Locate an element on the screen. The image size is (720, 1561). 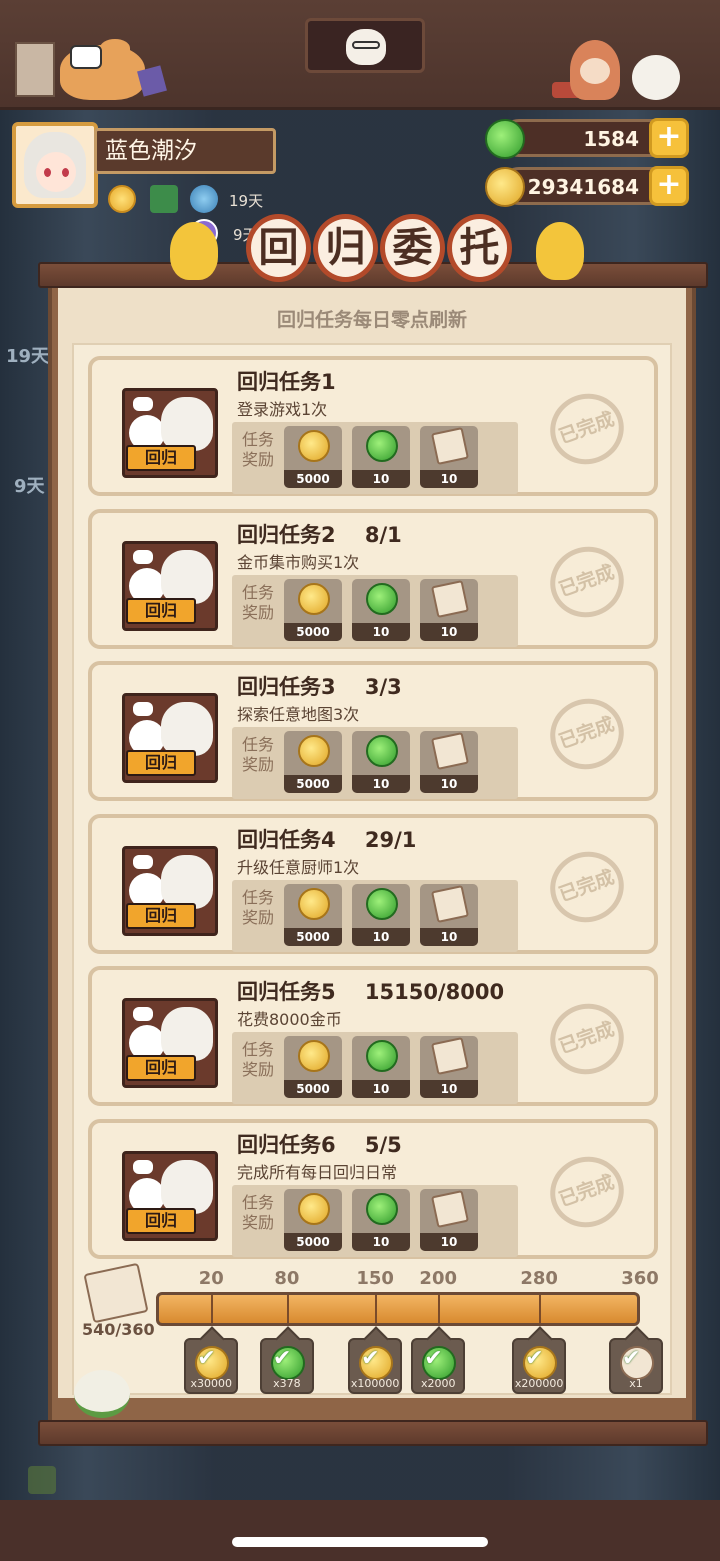
bowl-buff-icon is located at coordinates (204, 199).